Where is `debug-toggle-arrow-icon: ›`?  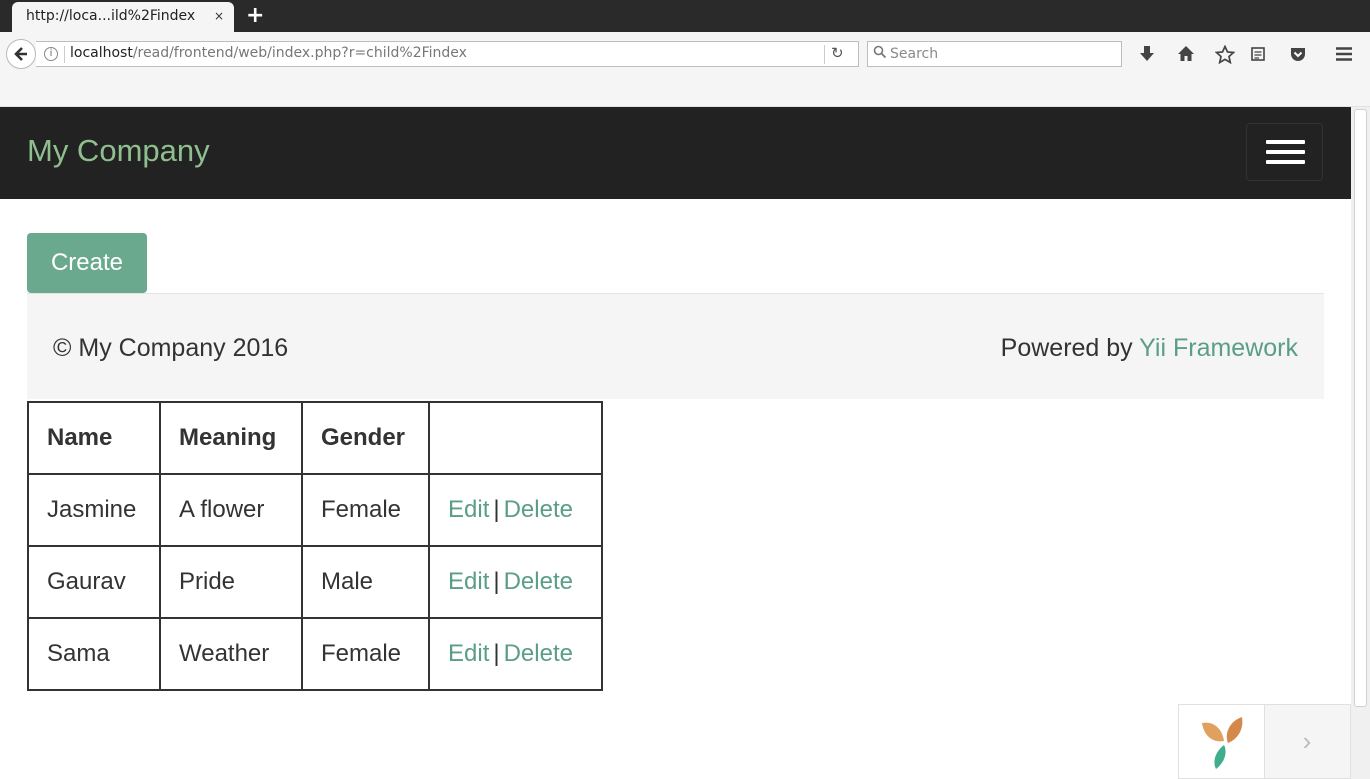
debug-toggle-arrow-icon: › is located at coordinates (1307, 741).